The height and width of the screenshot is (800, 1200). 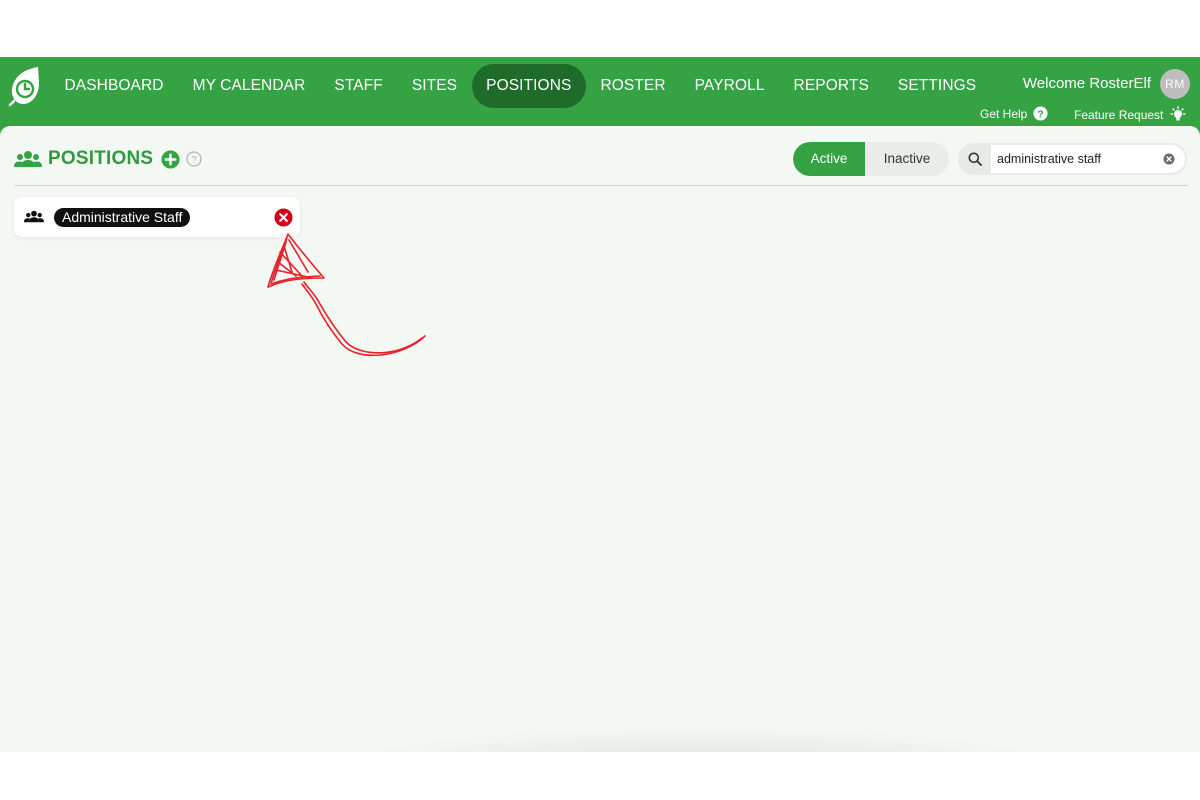 What do you see at coordinates (1004, 113) in the screenshot?
I see `get-help-label: Get Help` at bounding box center [1004, 113].